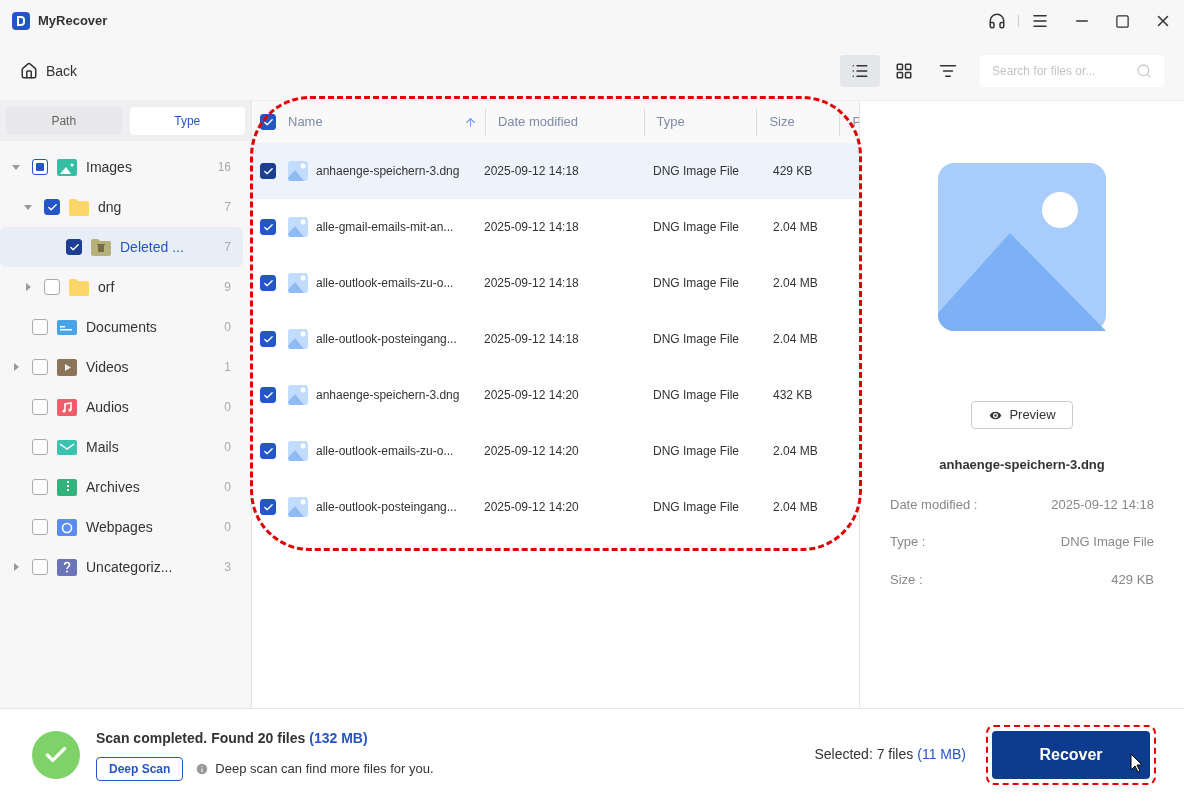 Image resolution: width=1184 pixels, height=800 pixels. What do you see at coordinates (388, 395) in the screenshot?
I see `file-name: anhaenge-speichern-3.dng` at bounding box center [388, 395].